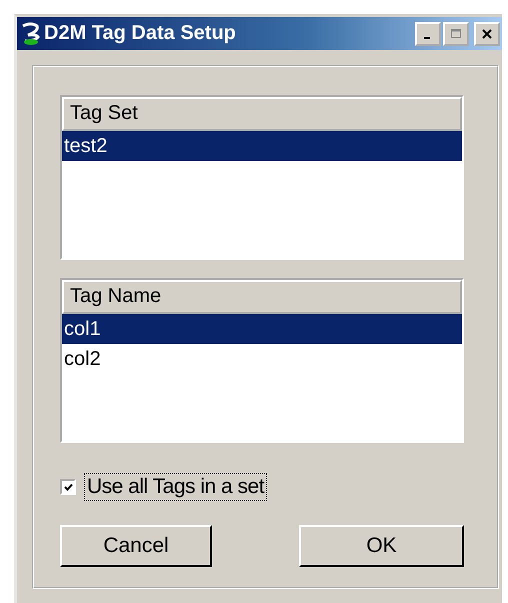 This screenshot has width=508, height=603. I want to click on ok-button: OK, so click(381, 546).